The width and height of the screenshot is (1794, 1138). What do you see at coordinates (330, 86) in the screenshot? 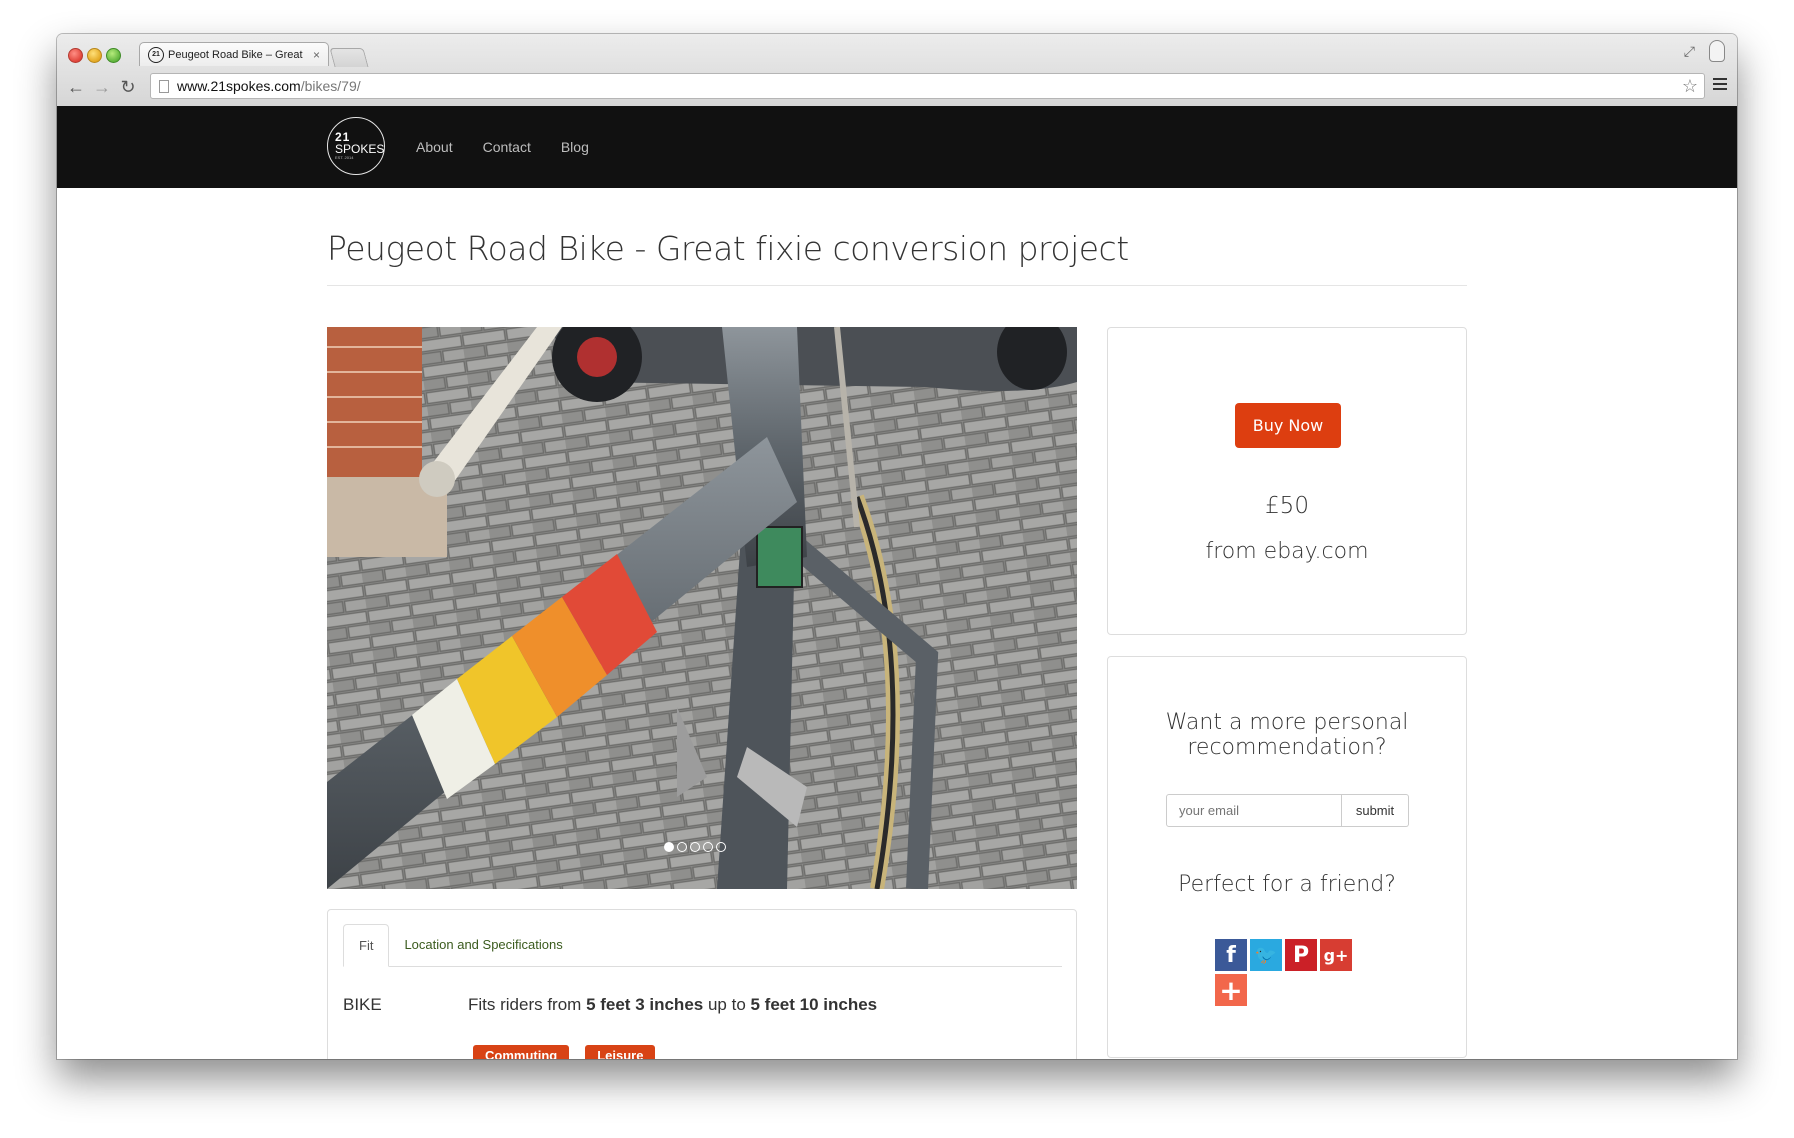
I see `url-path: /bikes/79/` at bounding box center [330, 86].